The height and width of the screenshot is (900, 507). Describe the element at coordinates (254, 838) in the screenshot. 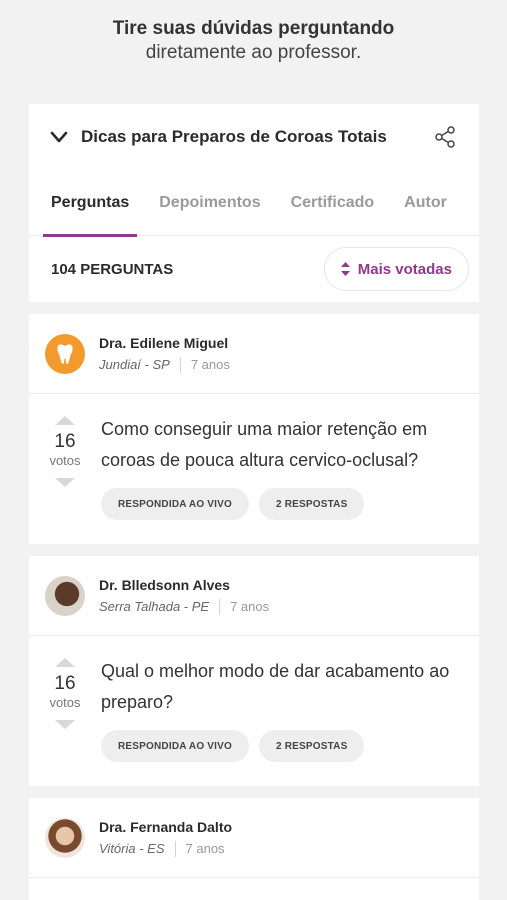

I see `author-row: Dra. Fernanda Dalto Vitória - ES 7 anos` at that location.